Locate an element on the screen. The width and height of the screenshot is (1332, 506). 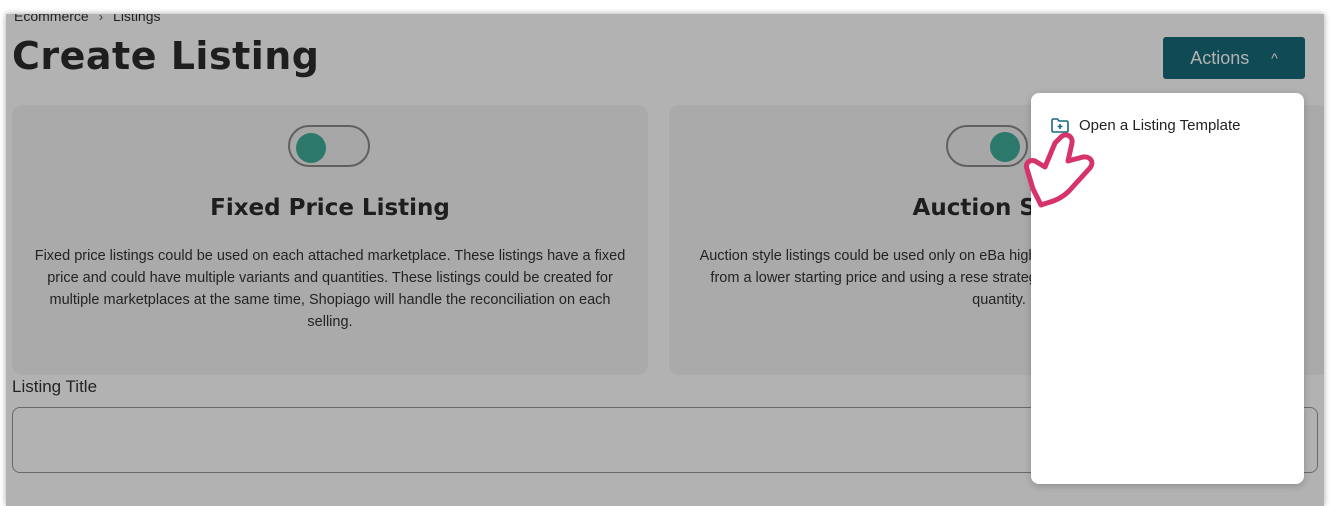
listing-title-label: Listing Title is located at coordinates (55, 386).